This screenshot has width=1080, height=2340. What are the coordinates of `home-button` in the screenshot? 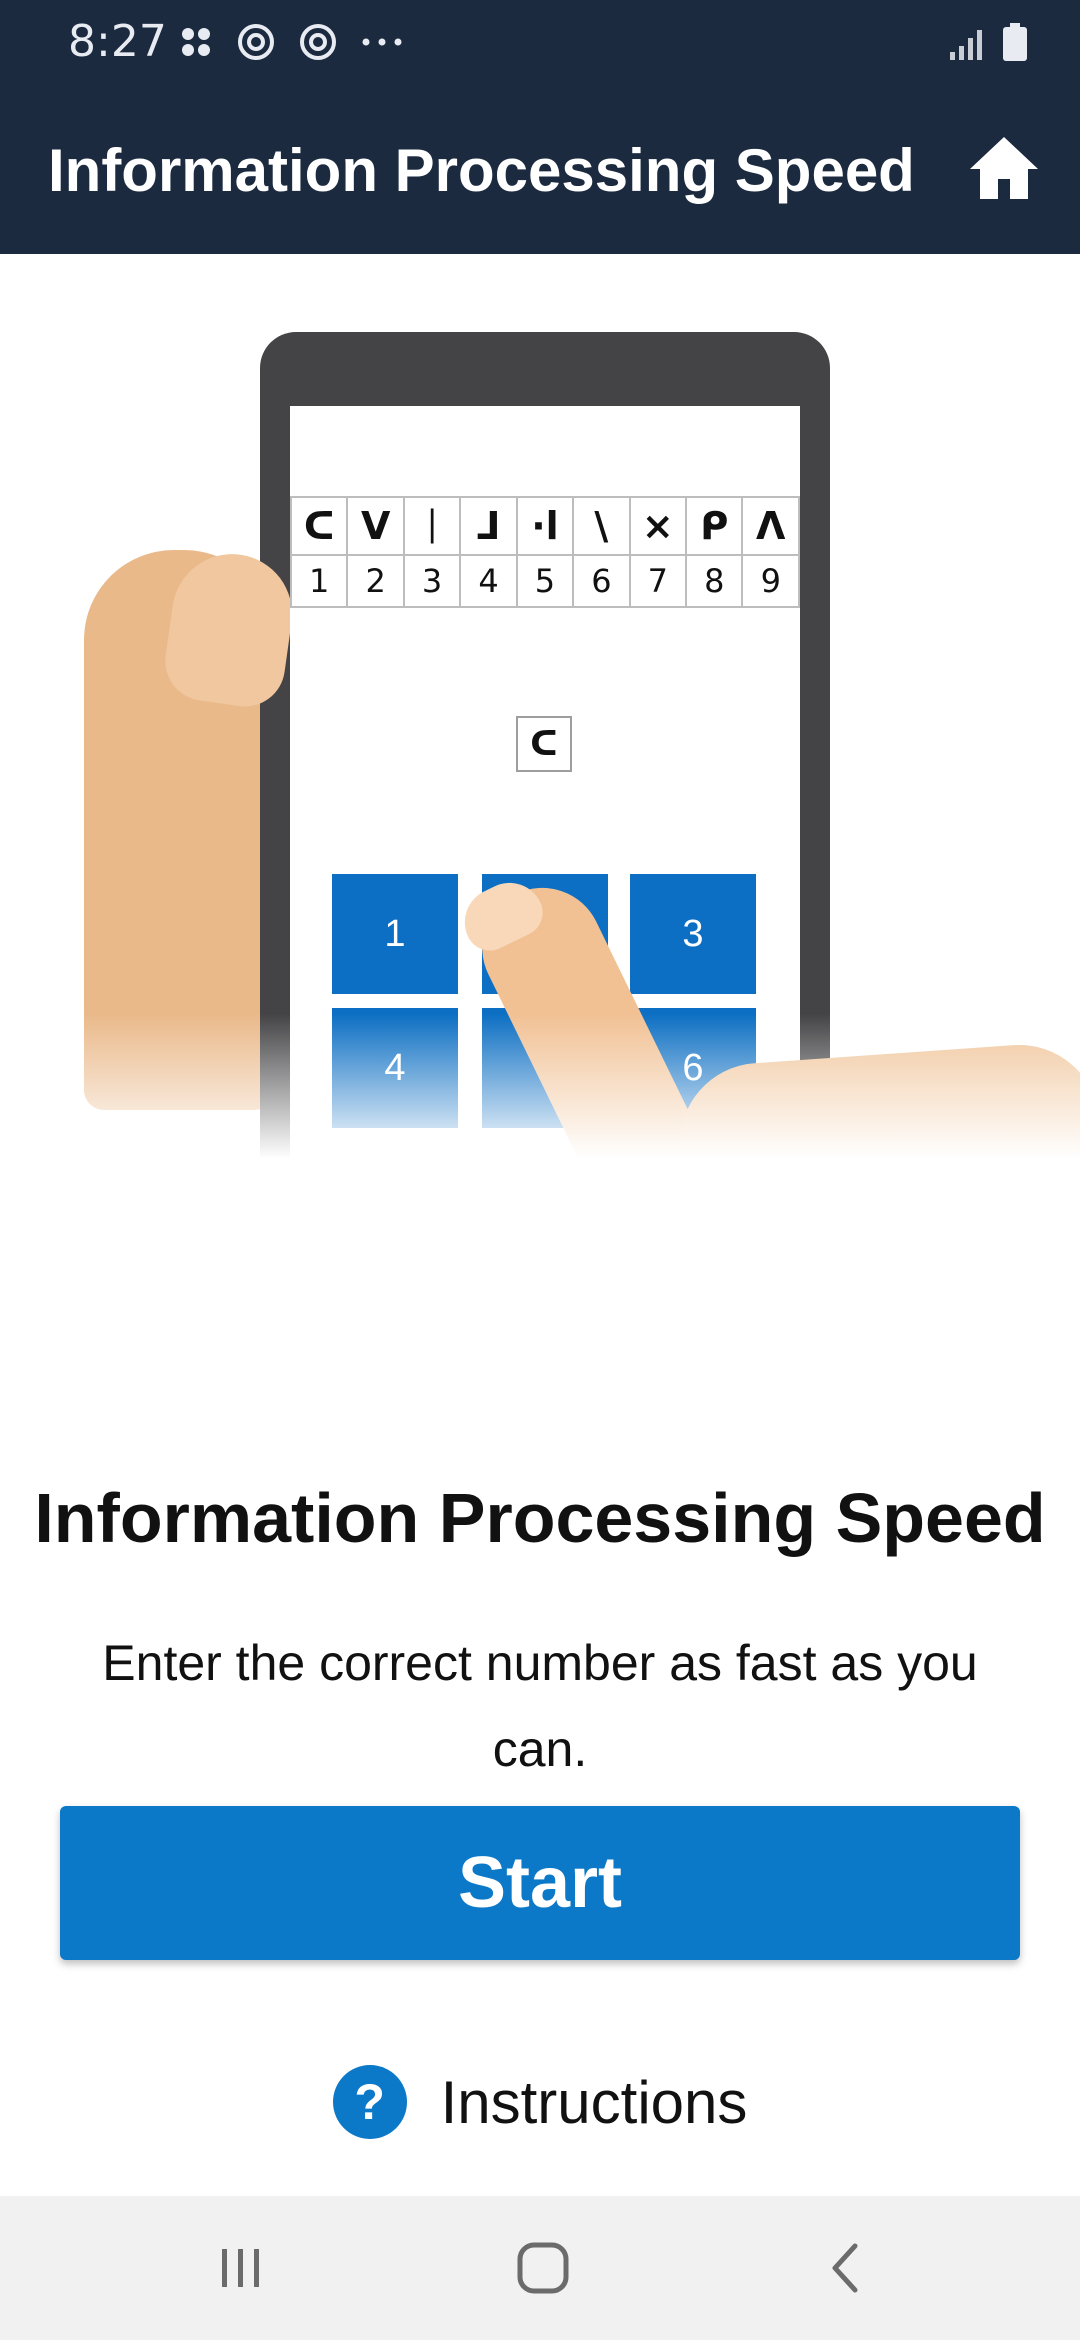 It's located at (1004, 168).